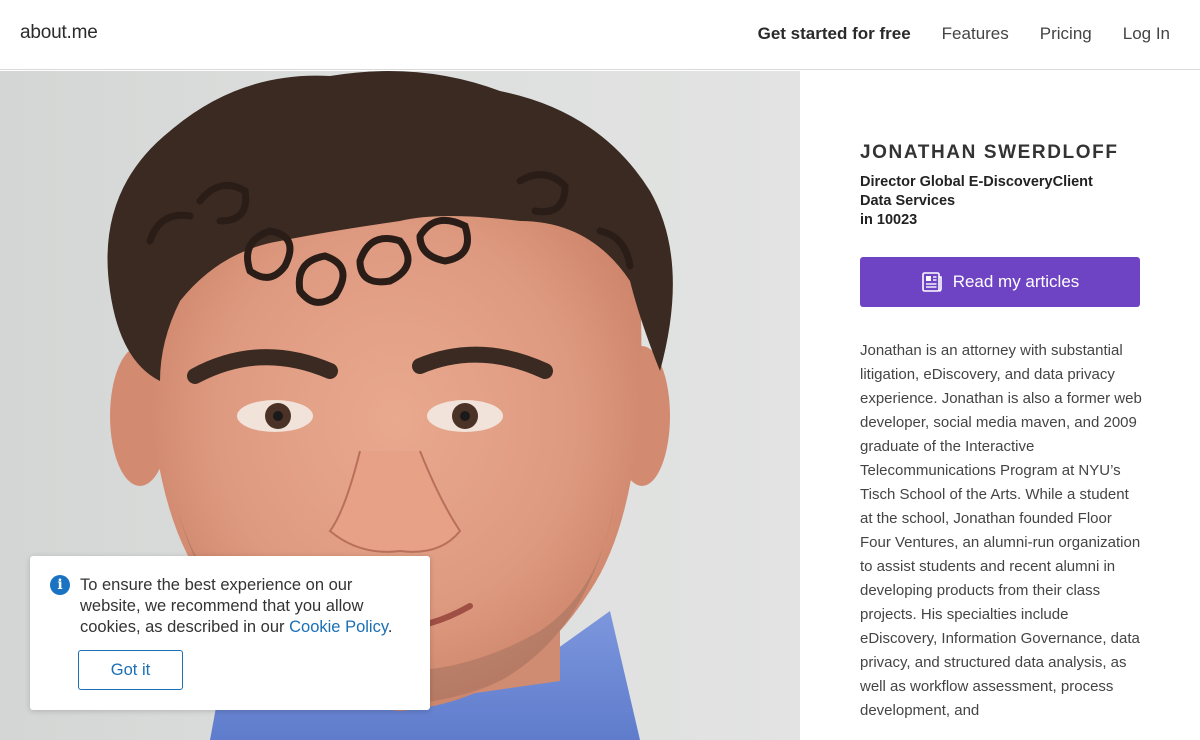 The image size is (1200, 740). What do you see at coordinates (1066, 34) in the screenshot?
I see `pricing-link: Pricing` at bounding box center [1066, 34].